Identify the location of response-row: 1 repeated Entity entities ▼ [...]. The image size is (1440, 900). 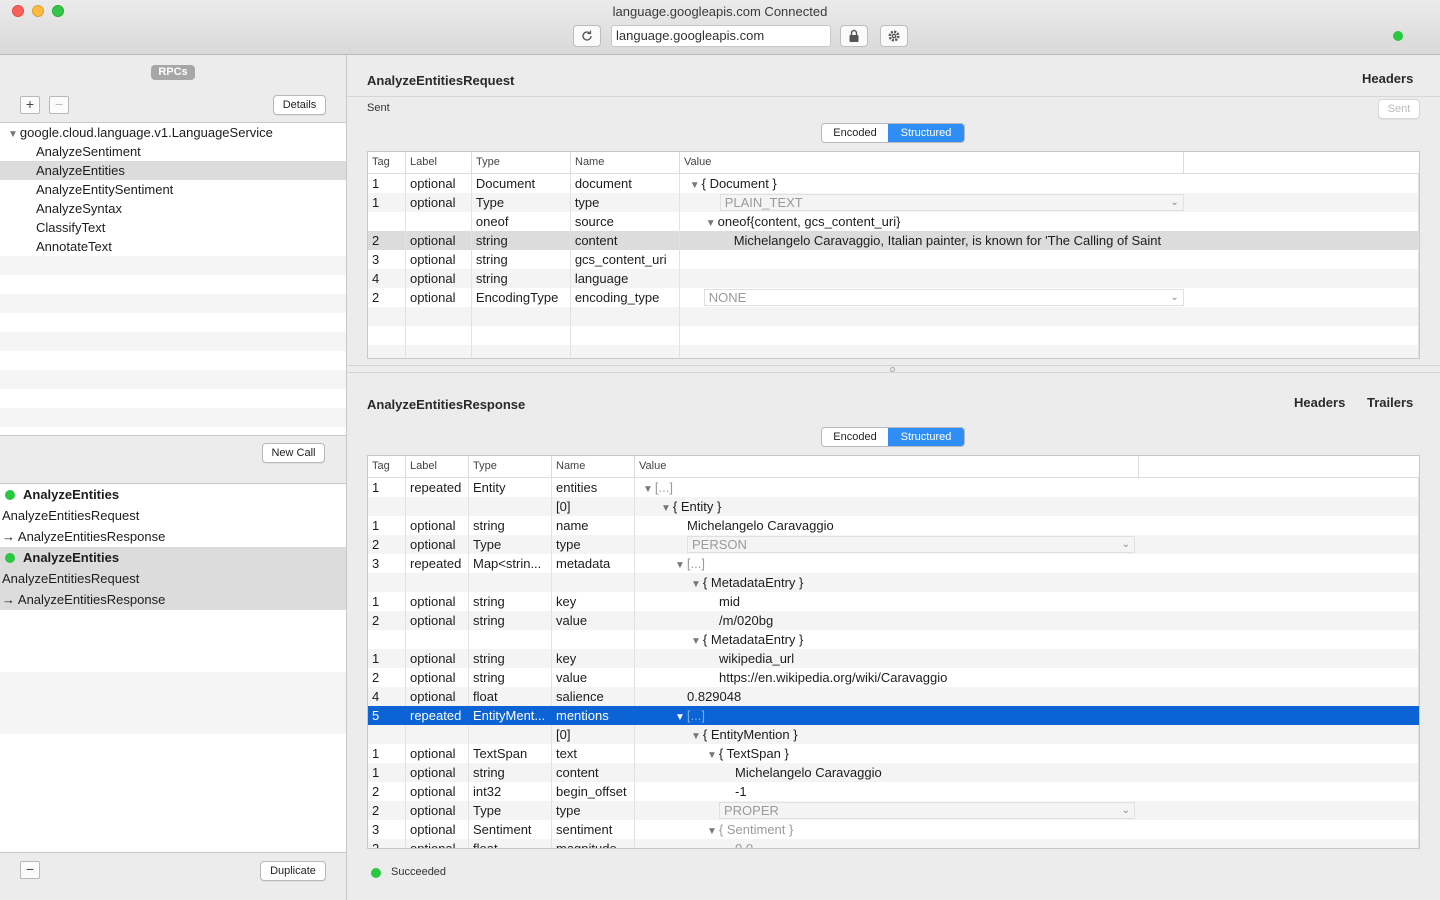
(893, 487).